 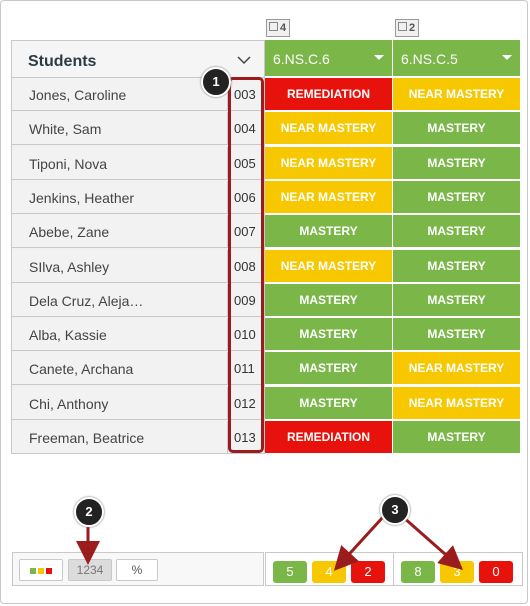 I want to click on chevron-down-icon, so click(x=244, y=60).